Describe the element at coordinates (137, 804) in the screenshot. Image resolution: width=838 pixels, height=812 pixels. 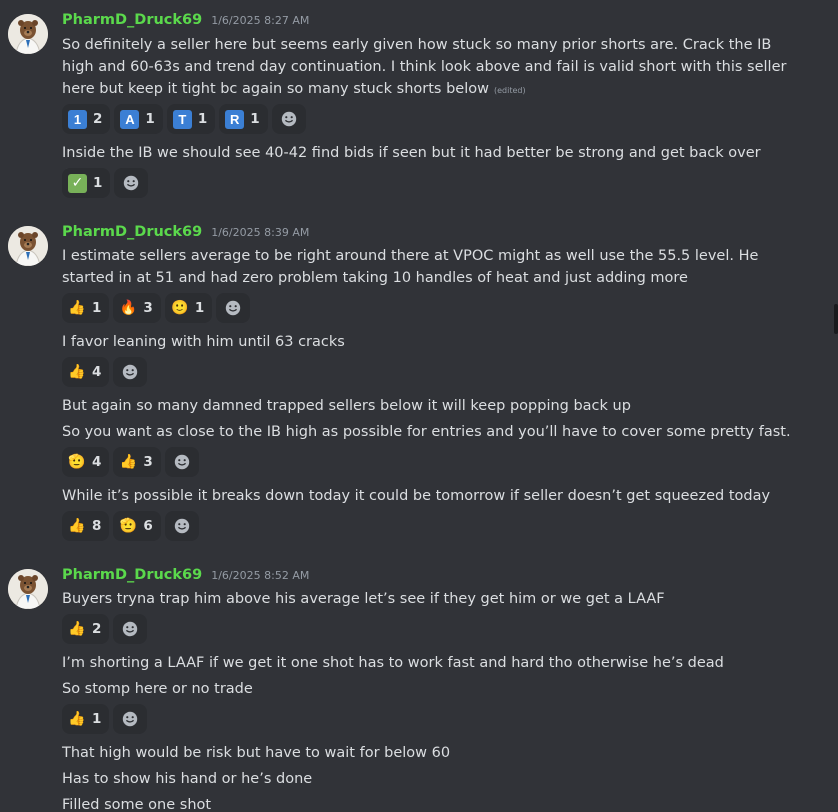
I see `message-text: Filled some one shot` at that location.